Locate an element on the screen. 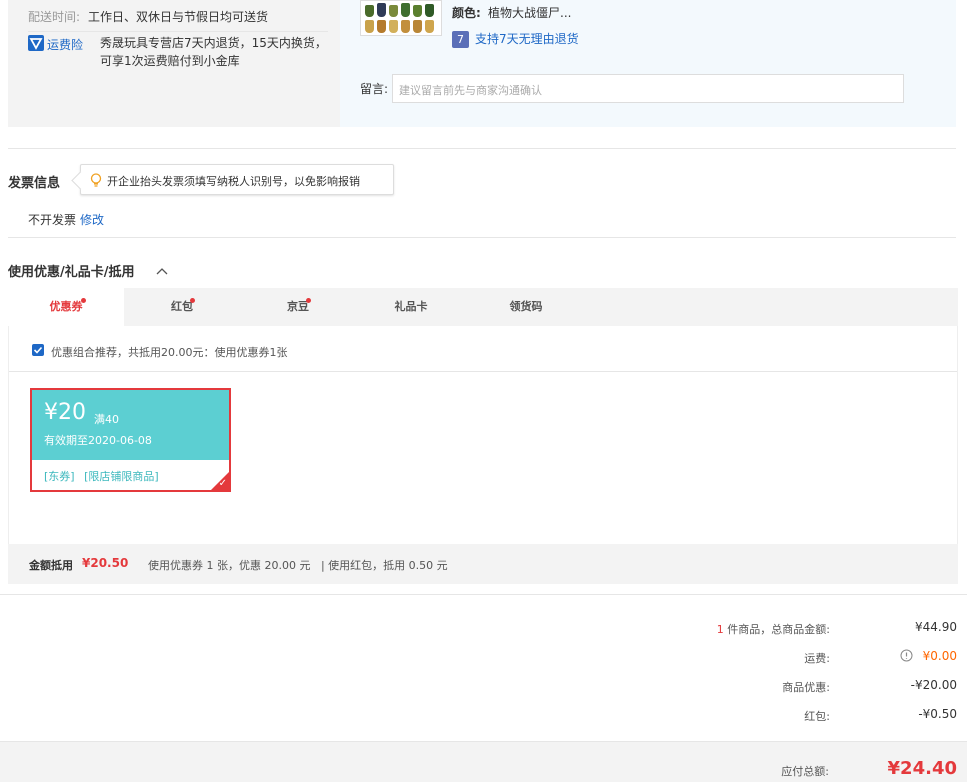 The width and height of the screenshot is (967, 782). coupon-amount: ¥20 is located at coordinates (65, 412).